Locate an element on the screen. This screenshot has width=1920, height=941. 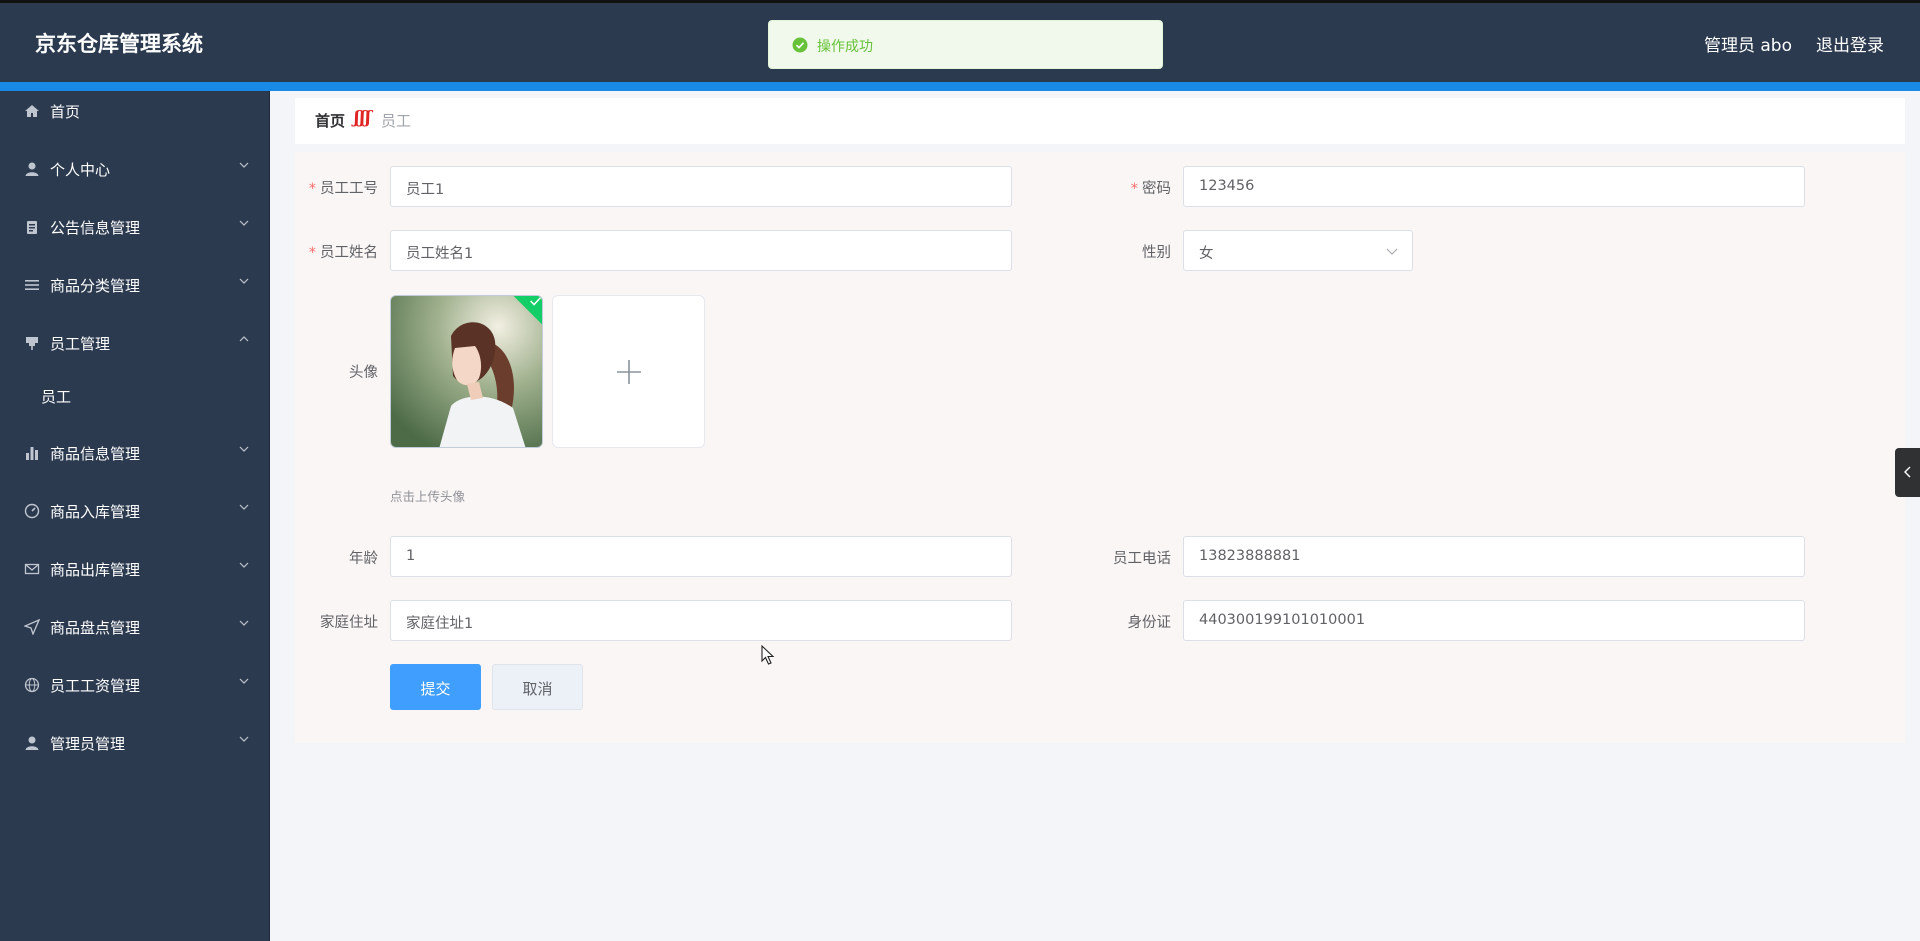
submit-button: 提交 is located at coordinates (435, 687).